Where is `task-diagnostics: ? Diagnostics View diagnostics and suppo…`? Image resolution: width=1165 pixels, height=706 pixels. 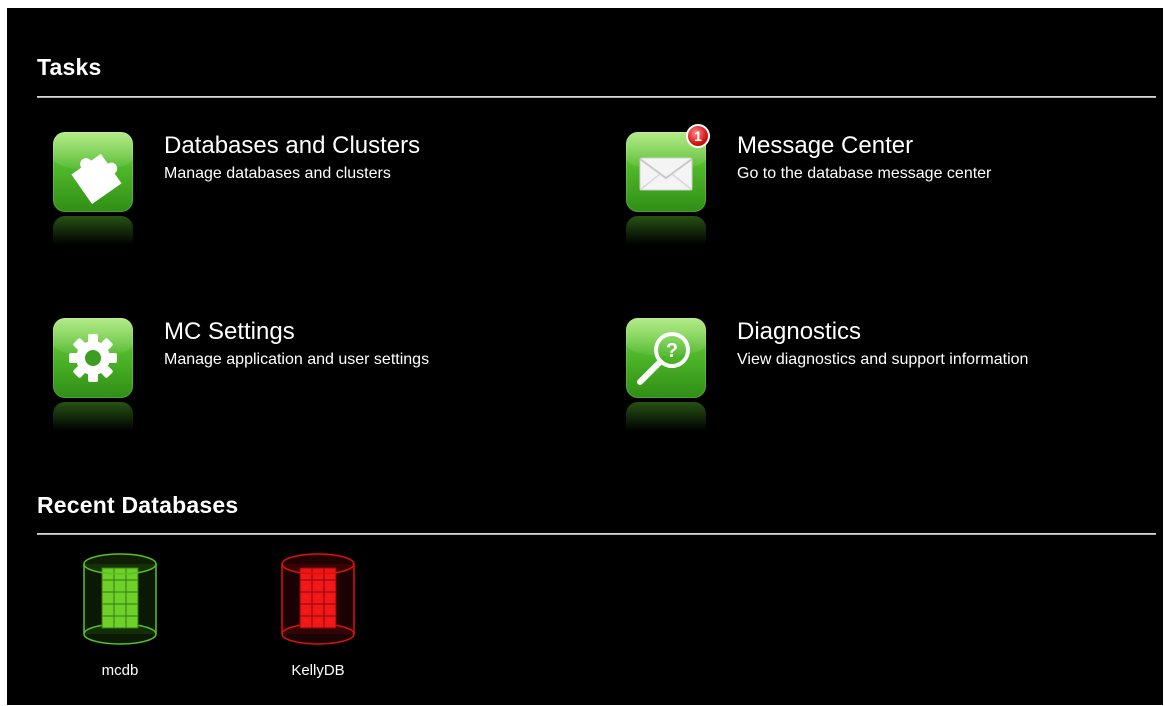
task-diagnostics: ? Diagnostics View diagnostics and suppo… is located at coordinates (886, 378).